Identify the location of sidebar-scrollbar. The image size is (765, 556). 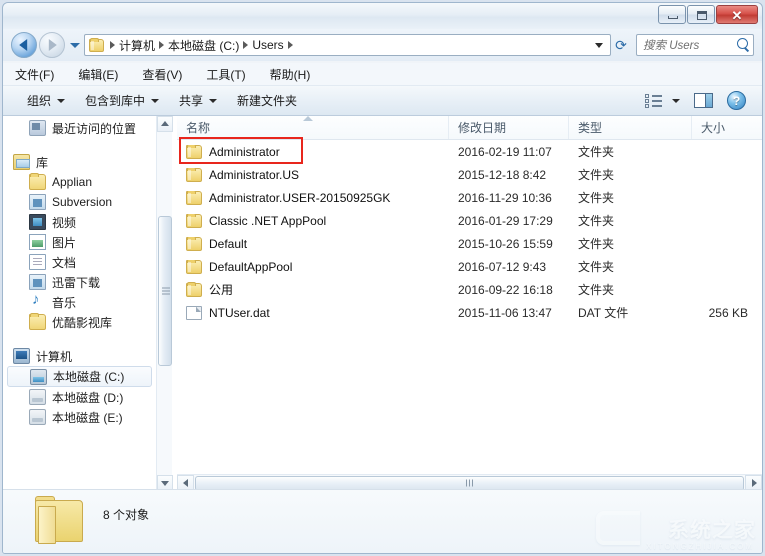
(164, 303).